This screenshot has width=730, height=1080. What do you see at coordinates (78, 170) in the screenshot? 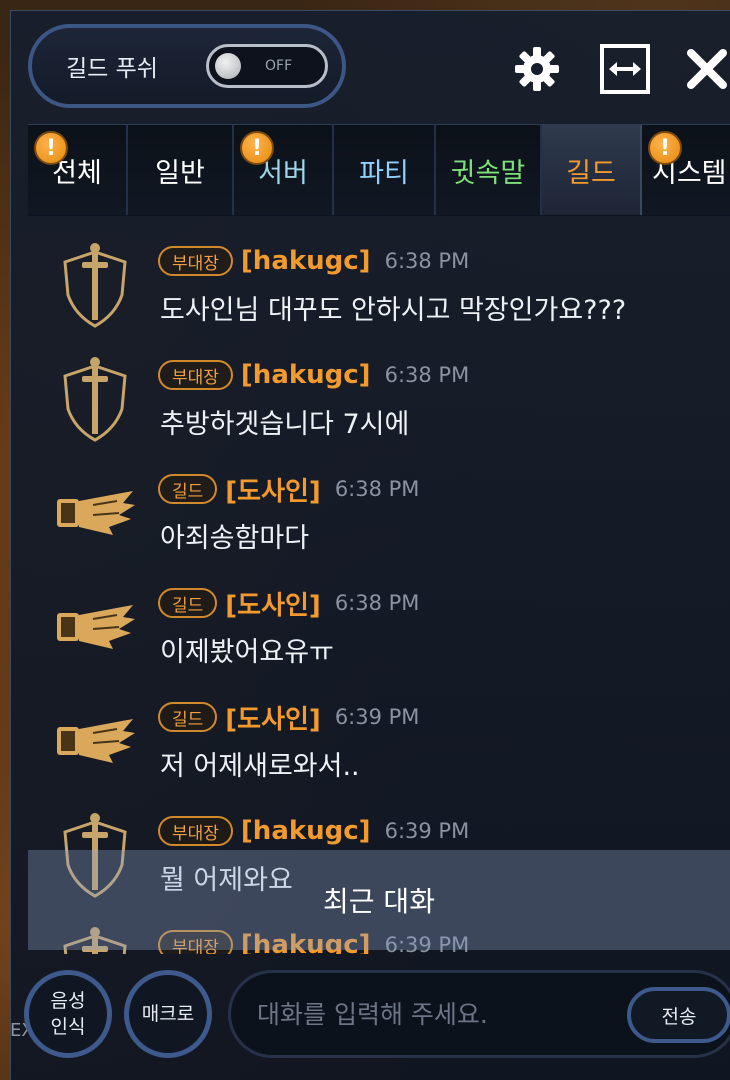
I see `tab-all: ! 전체` at bounding box center [78, 170].